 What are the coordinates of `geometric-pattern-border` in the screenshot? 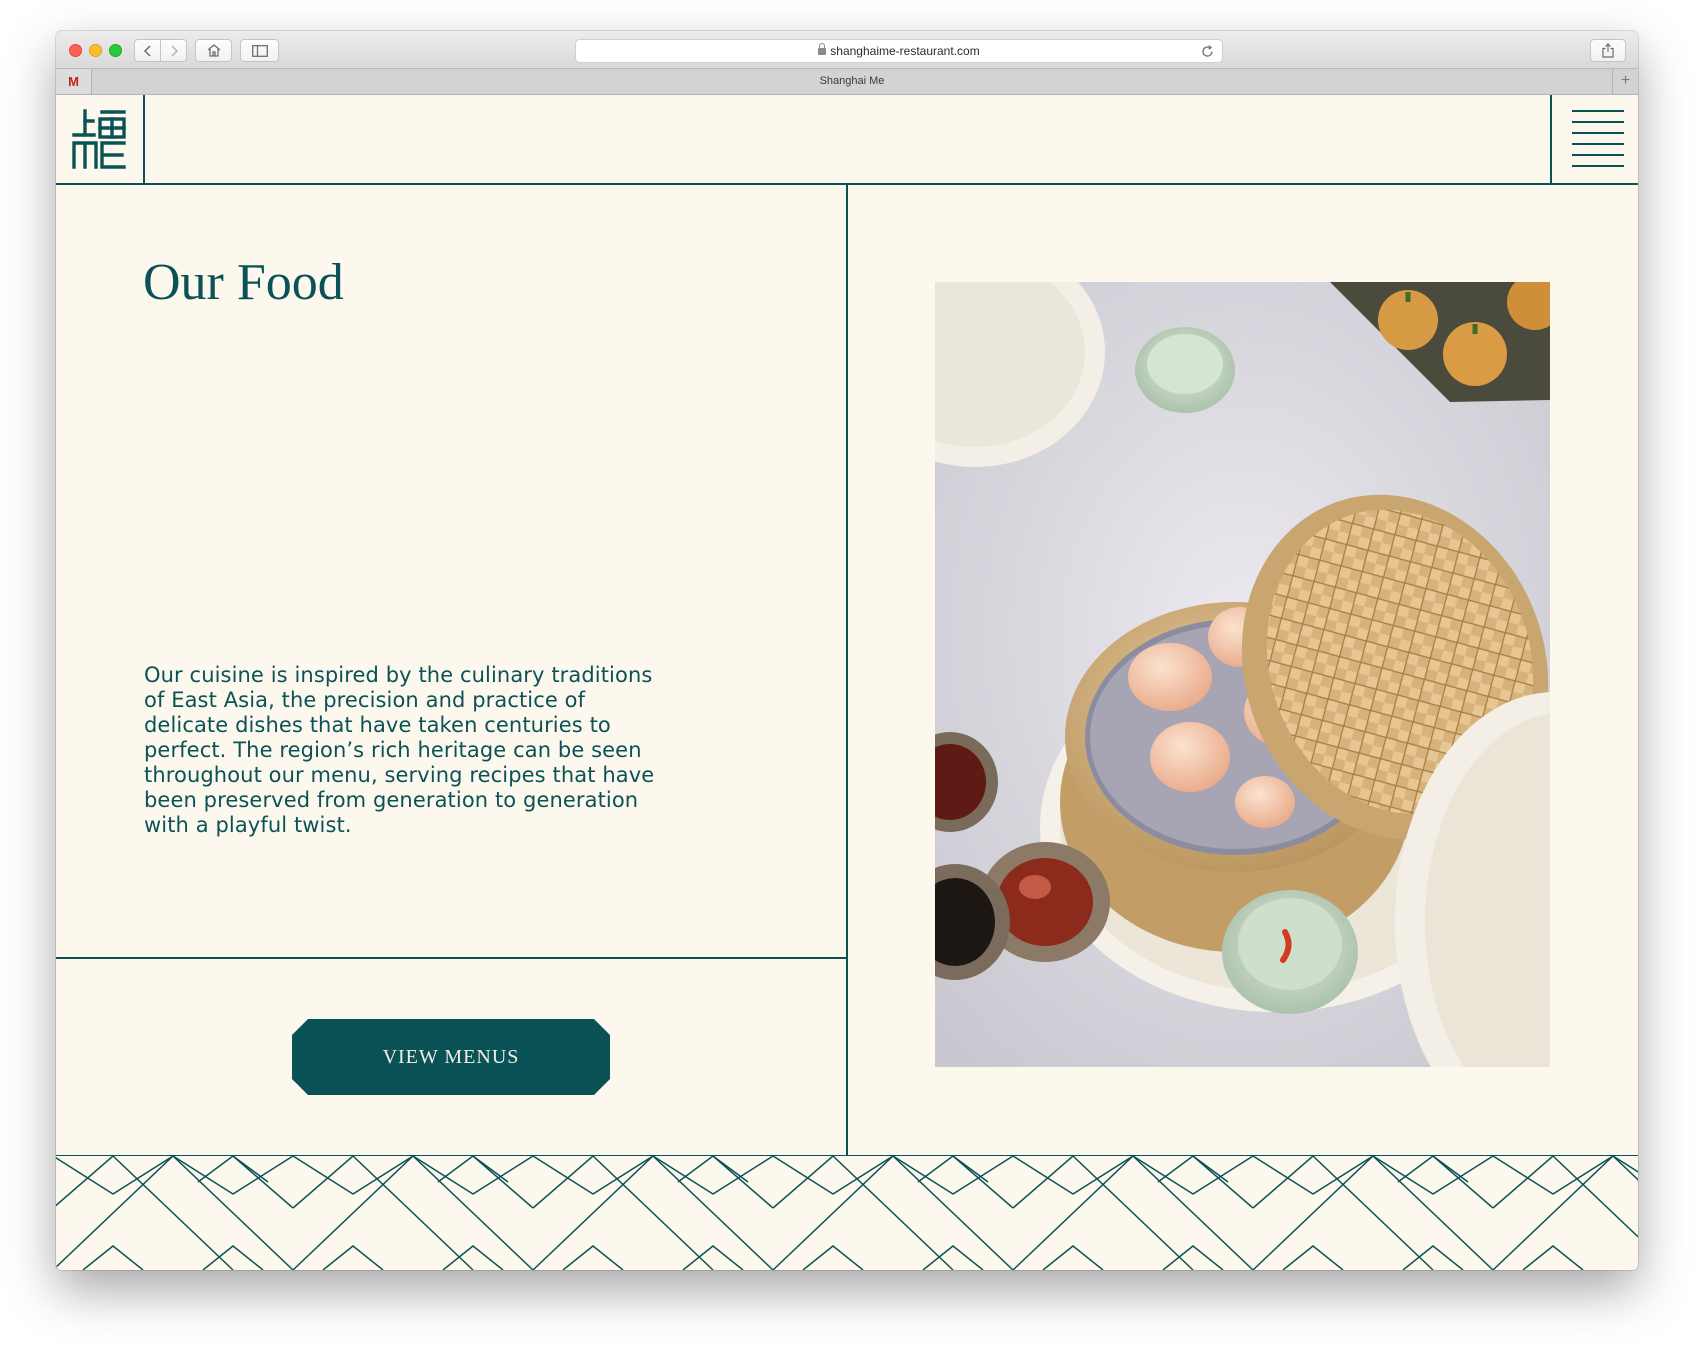 It's located at (847, 1213).